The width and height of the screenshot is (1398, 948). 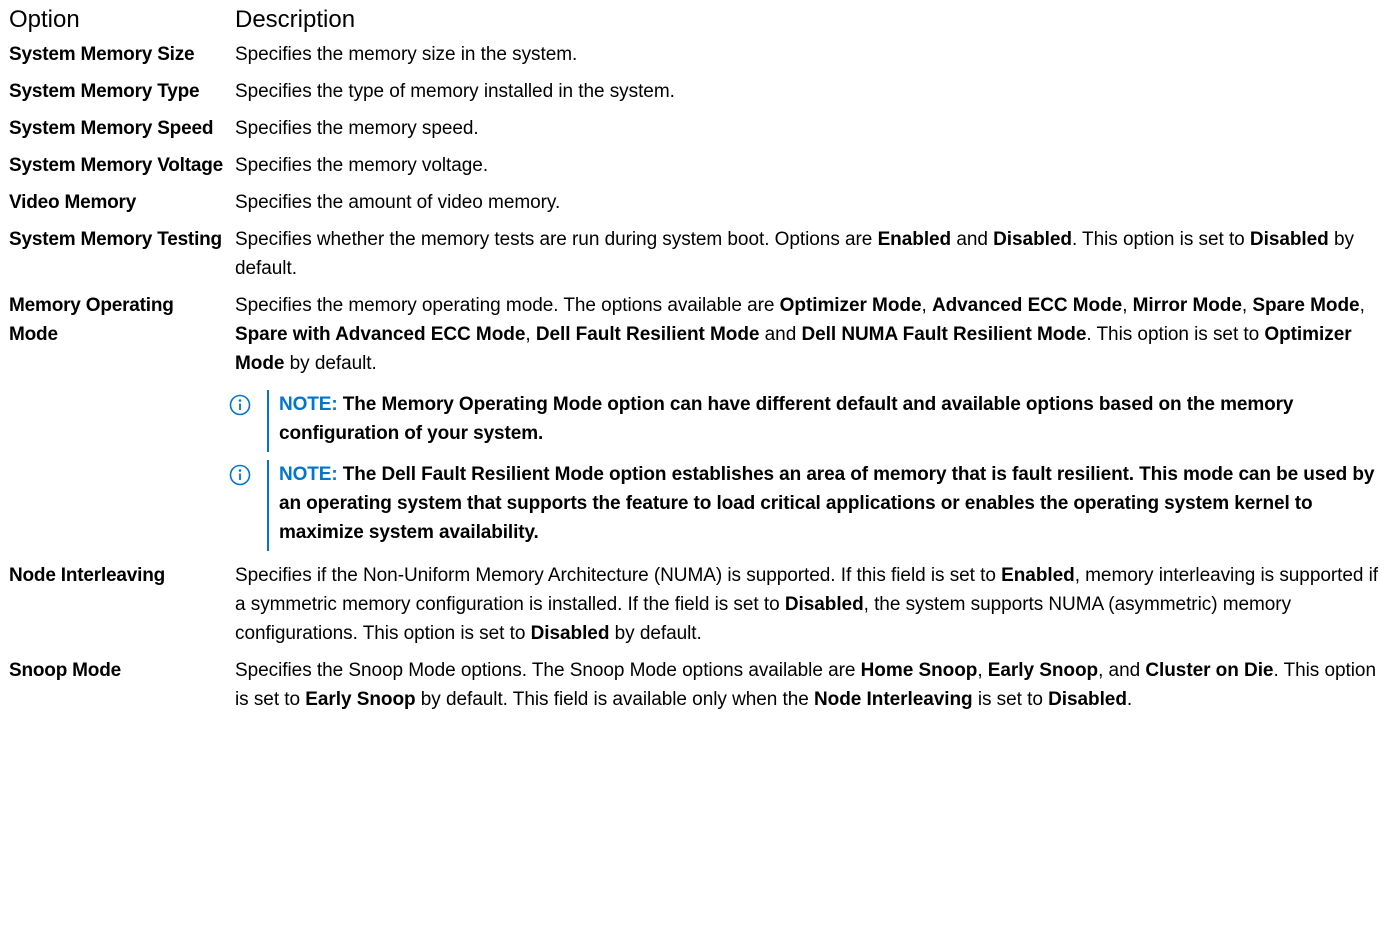 I want to click on description-column-header: Description, so click(x=295, y=19).